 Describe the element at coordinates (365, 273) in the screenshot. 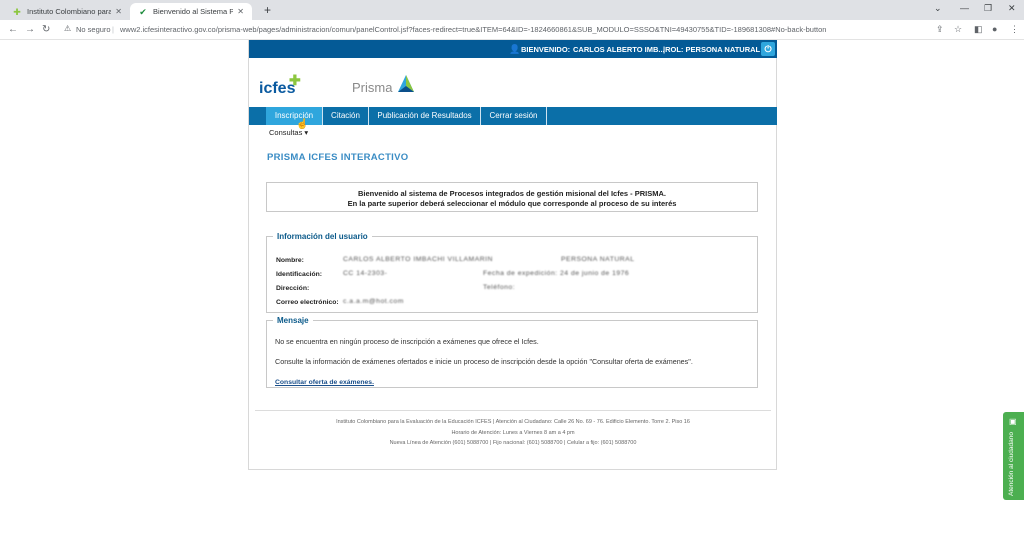

I see `identificacion-value: CC 14-2303-` at that location.